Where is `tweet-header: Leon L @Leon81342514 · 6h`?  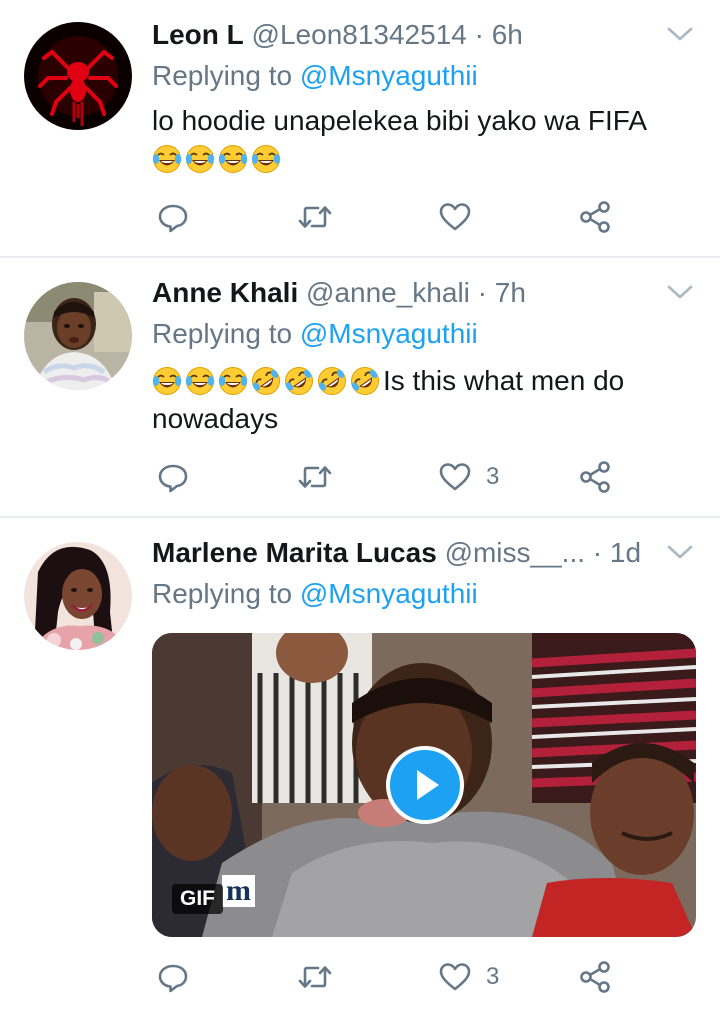
tweet-header: Leon L @Leon81342514 · 6h is located at coordinates (401, 35).